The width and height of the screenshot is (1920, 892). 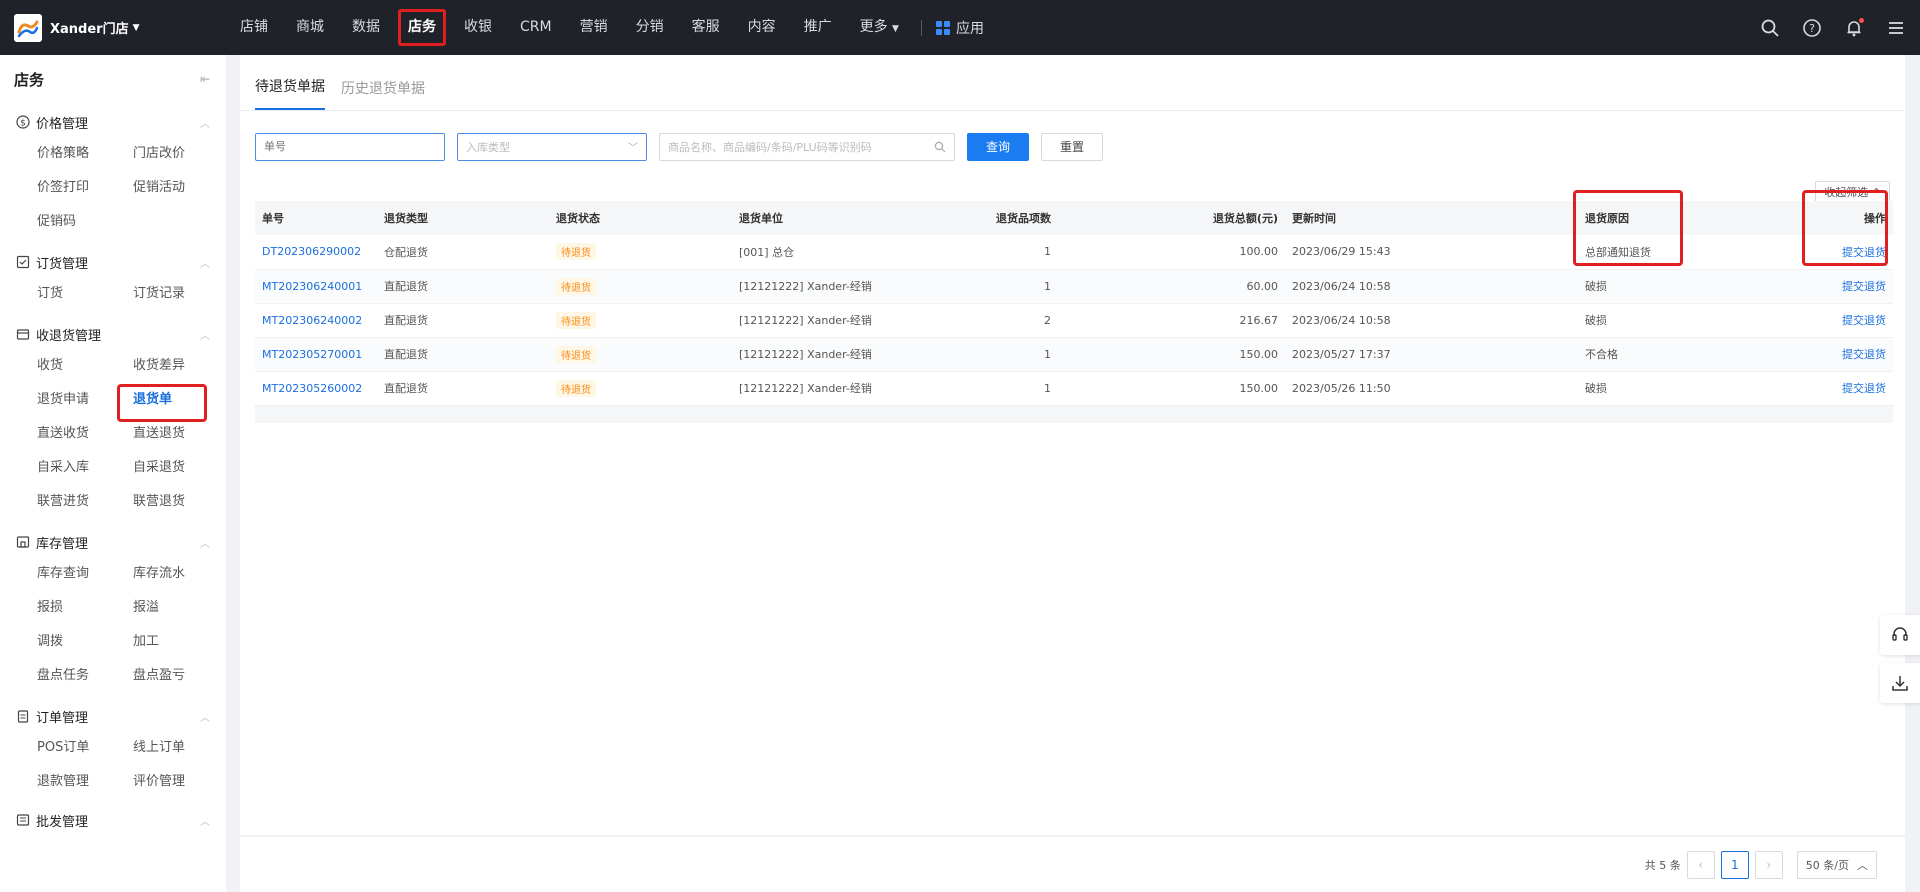 What do you see at coordinates (350, 146) in the screenshot?
I see `order-no-input` at bounding box center [350, 146].